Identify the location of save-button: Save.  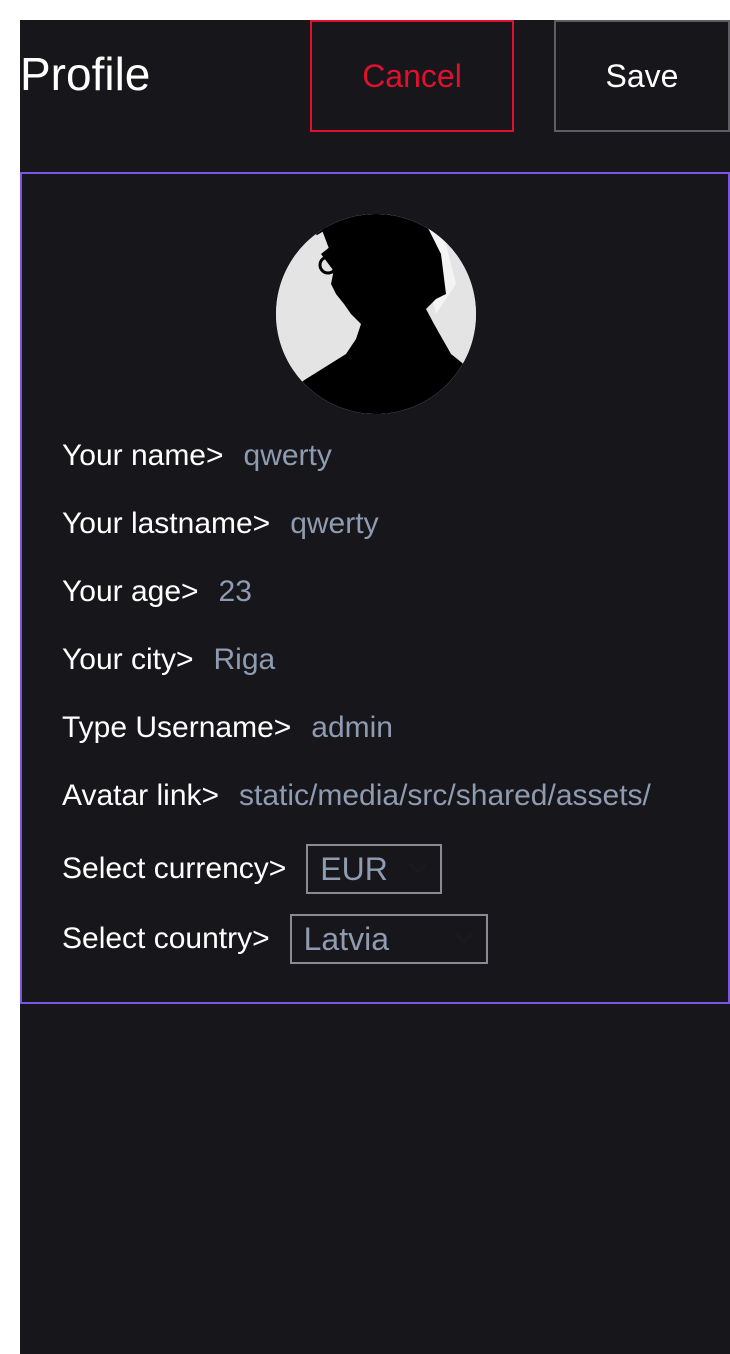
(642, 76).